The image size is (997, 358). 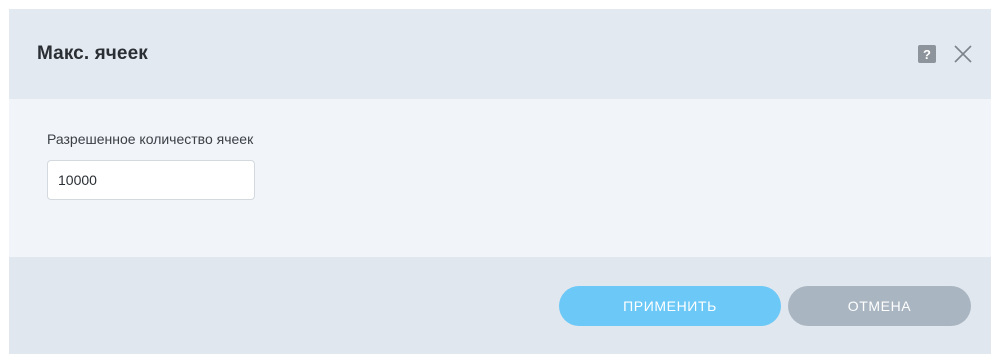 I want to click on max-cells-label: Разрешенное количество ячеек, so click(x=150, y=139).